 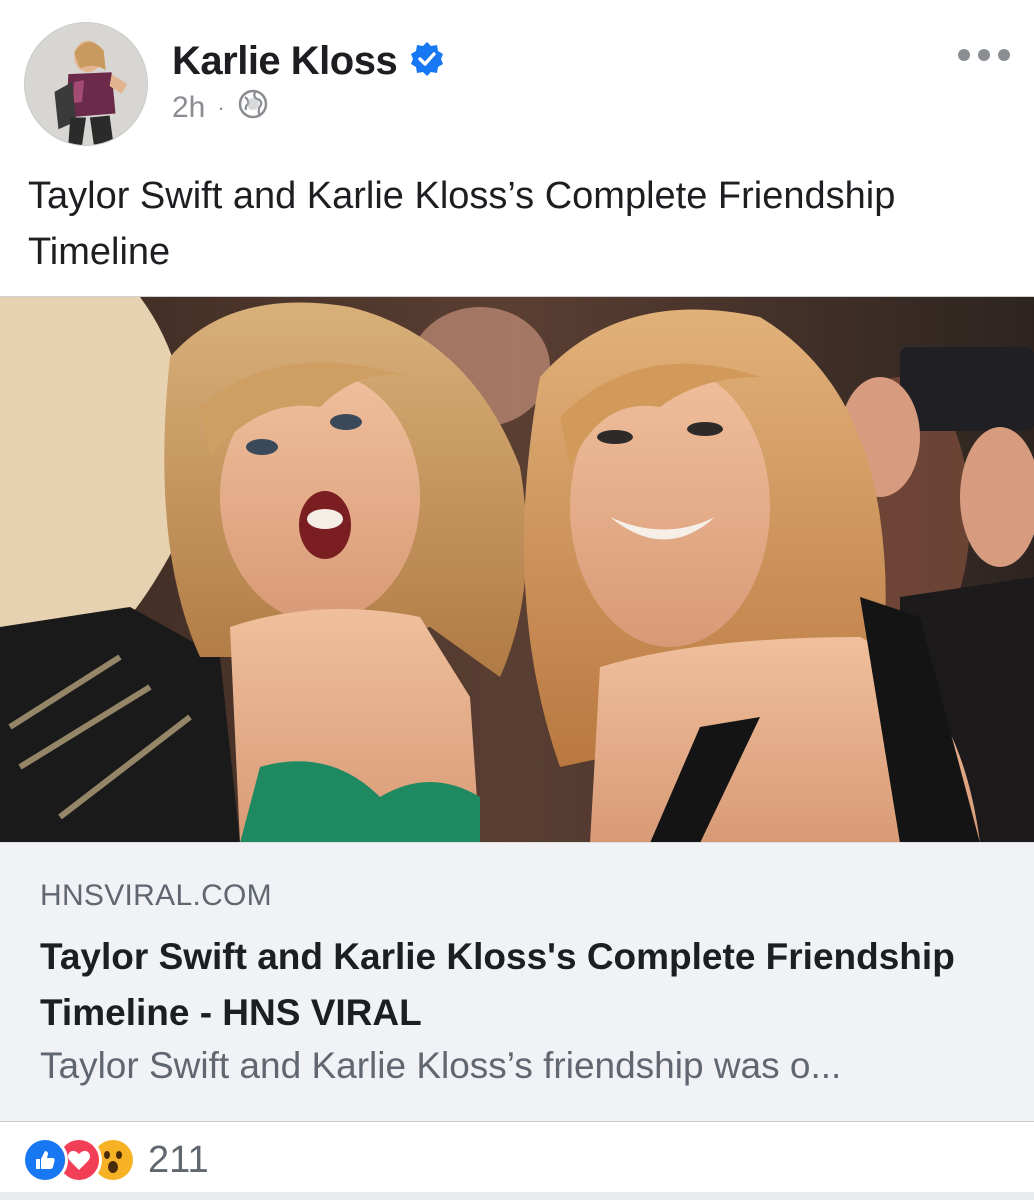 I want to click on author-avatar, so click(x=86, y=84).